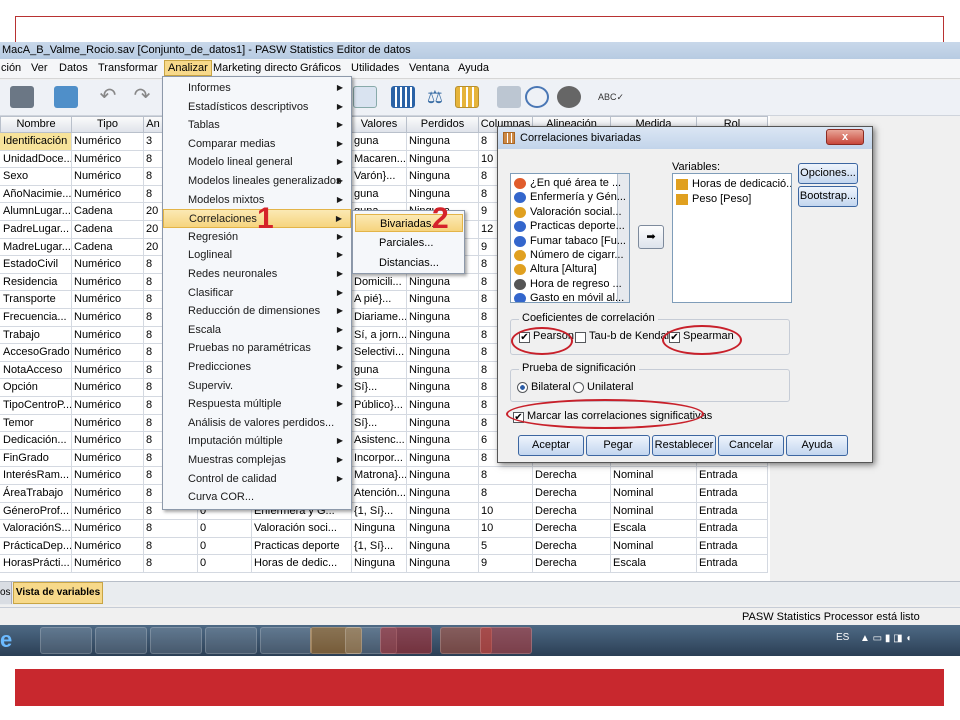  What do you see at coordinates (108, 97) in the screenshot?
I see `undo-icon: ↶` at bounding box center [108, 97].